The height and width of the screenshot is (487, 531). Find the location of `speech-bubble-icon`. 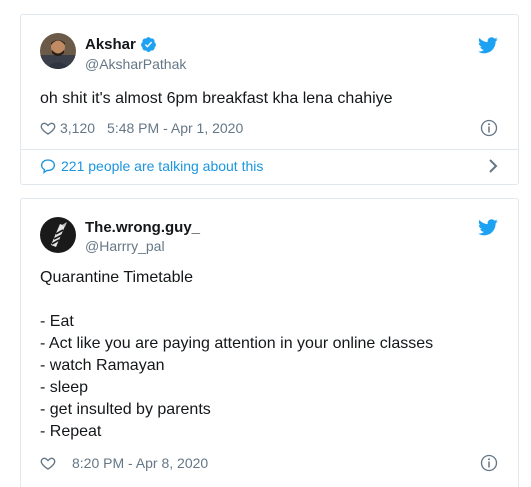

speech-bubble-icon is located at coordinates (48, 166).